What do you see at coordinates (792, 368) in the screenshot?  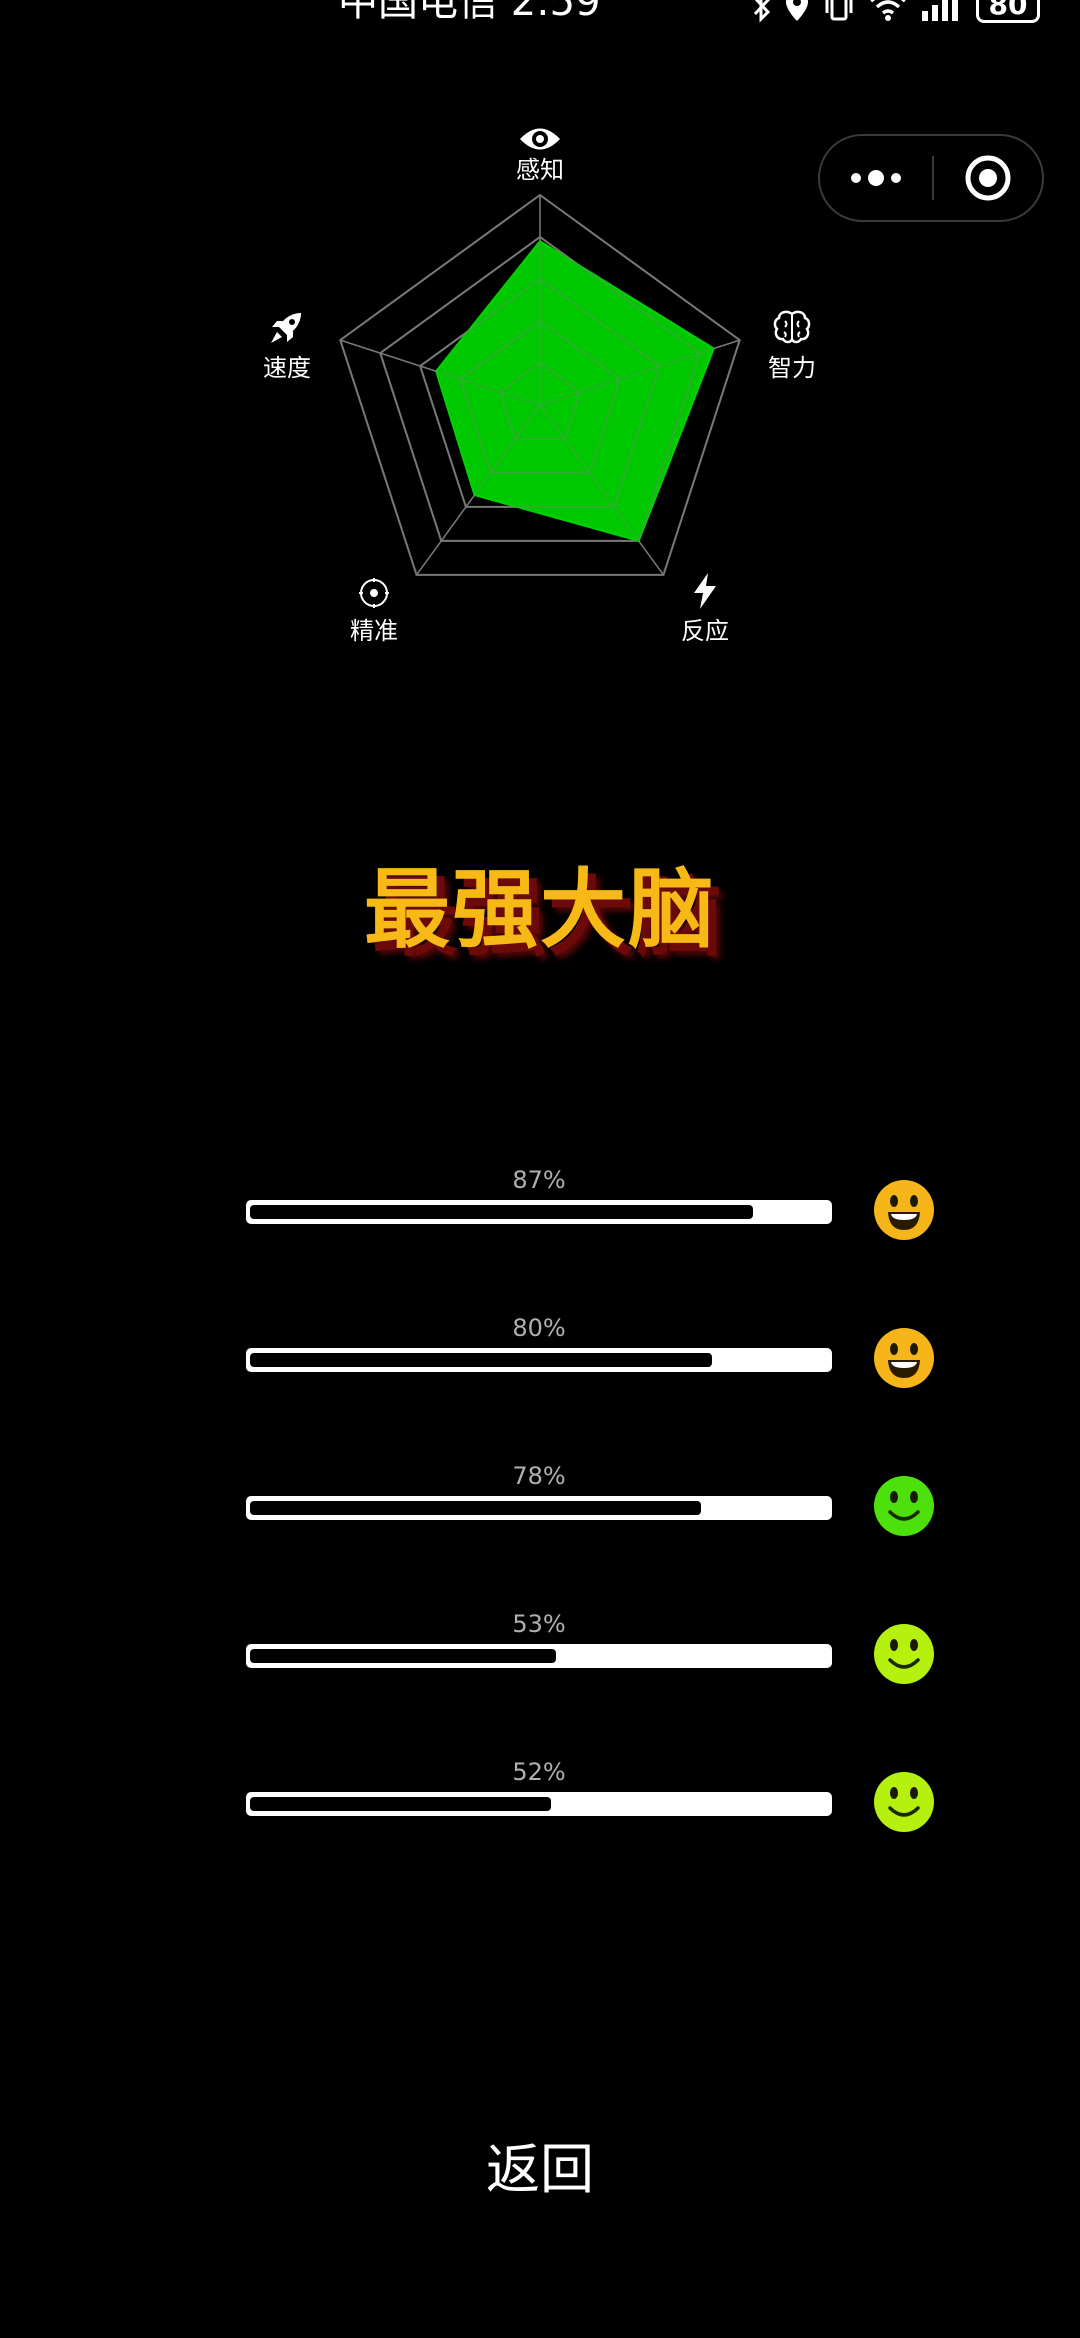 I see `radar-label-intelligence: 智力` at bounding box center [792, 368].